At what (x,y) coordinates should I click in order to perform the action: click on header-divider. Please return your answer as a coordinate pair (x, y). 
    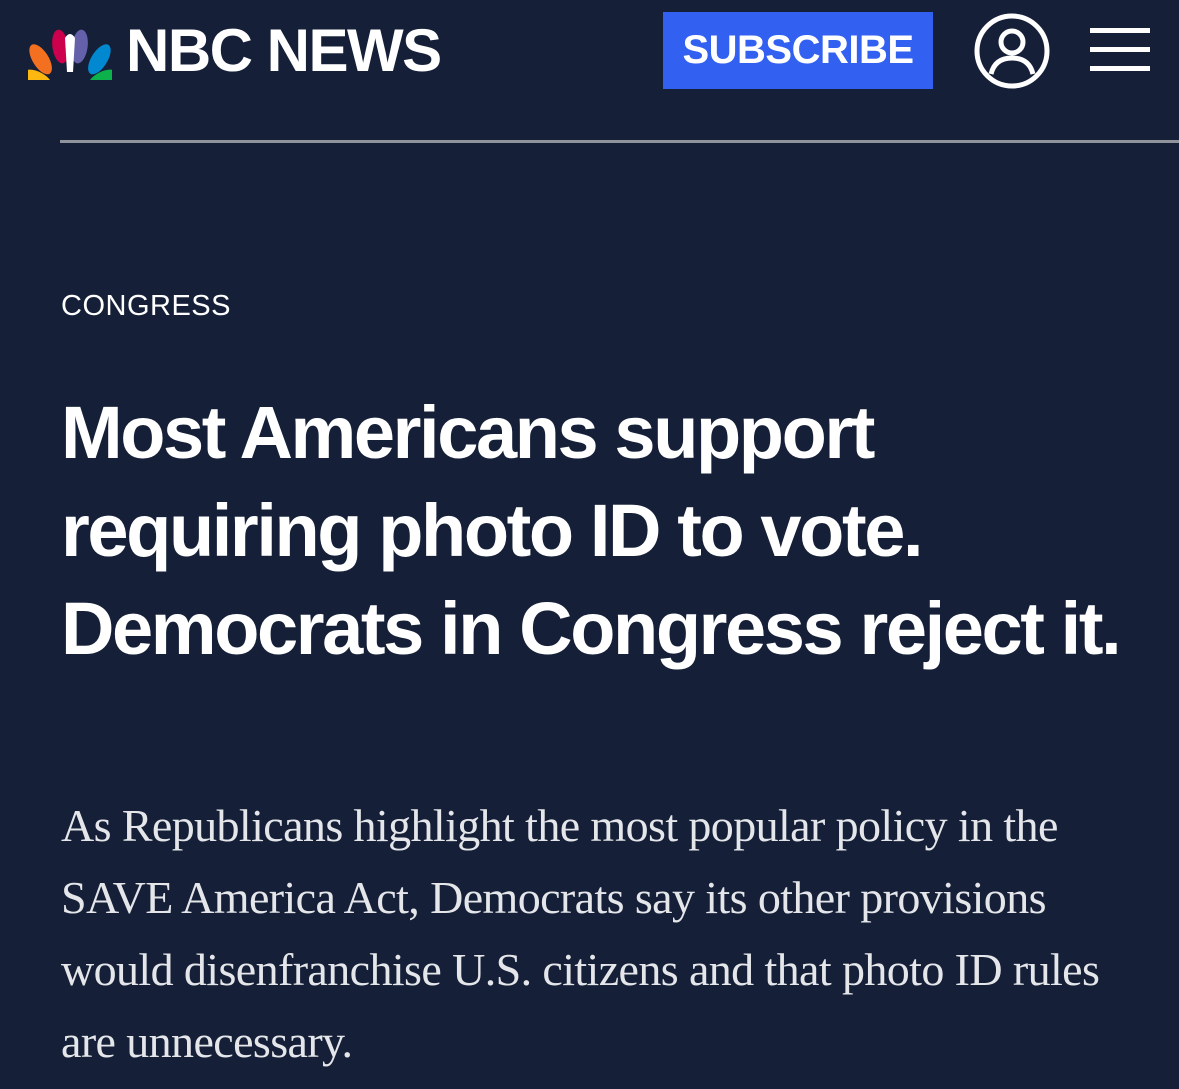
    Looking at the image, I should click on (619, 141).